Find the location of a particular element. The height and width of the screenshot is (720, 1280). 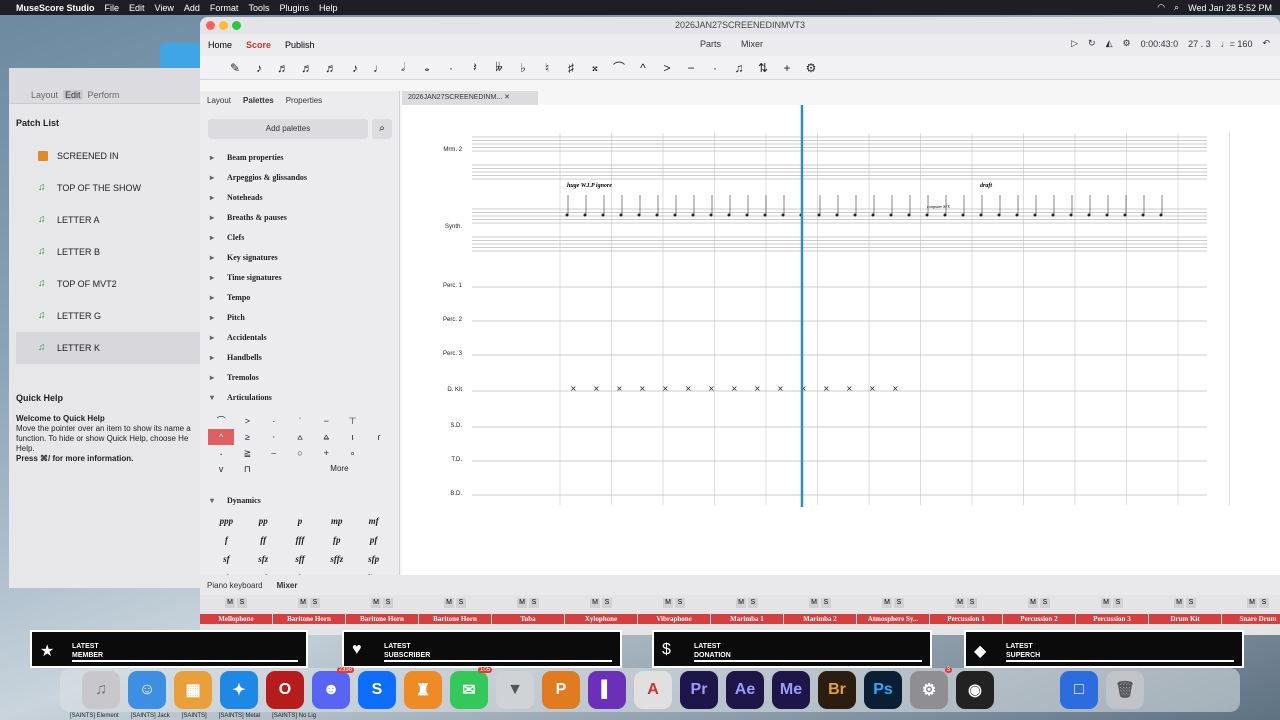

mixer-channel: M S Percussion 3 is located at coordinates (1112, 611).